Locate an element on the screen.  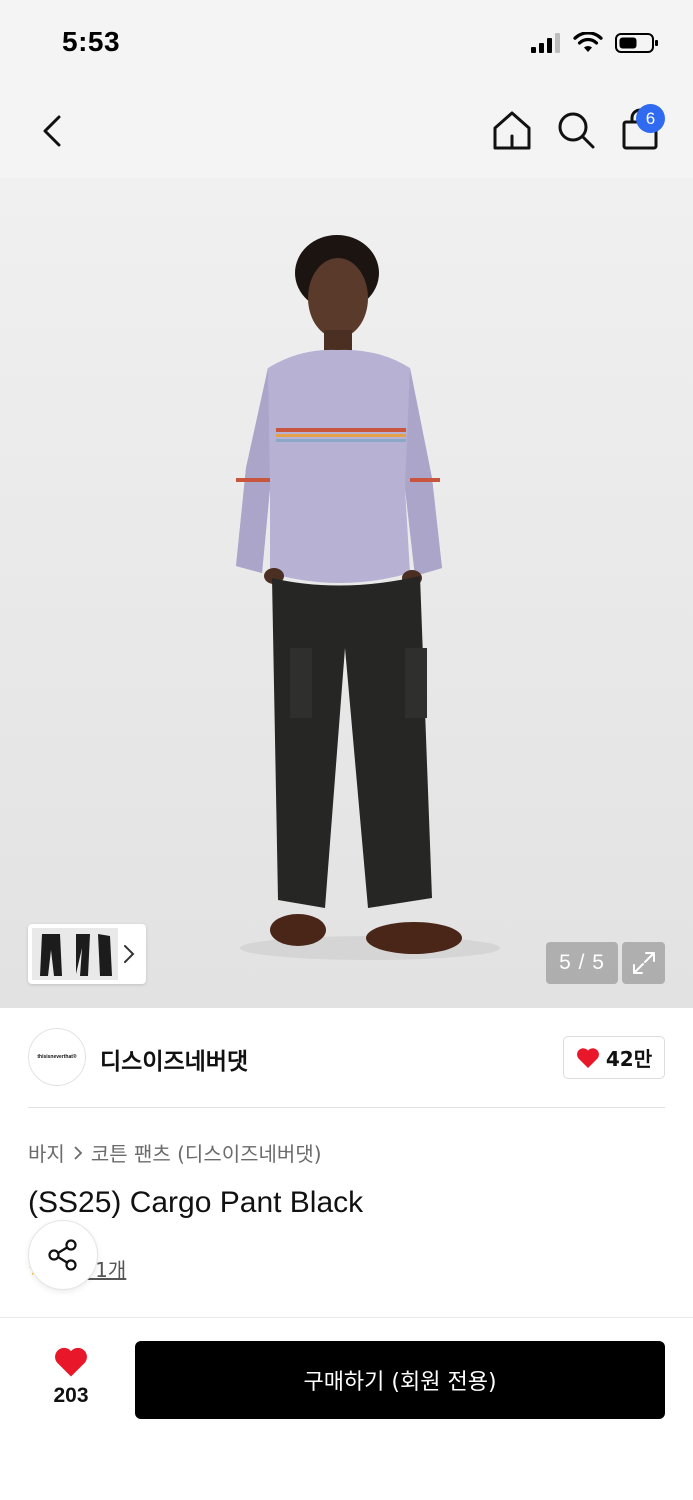
product-like-count: 203 is located at coordinates (71, 1395).